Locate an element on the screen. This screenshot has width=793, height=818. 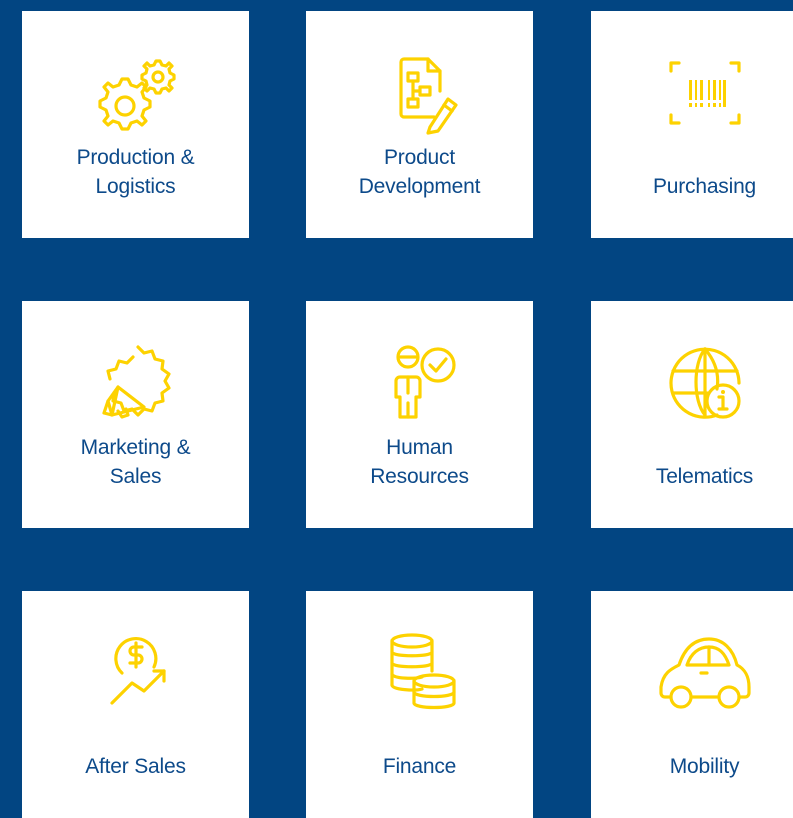
tile-after-sales: After Sales is located at coordinates (135, 704).